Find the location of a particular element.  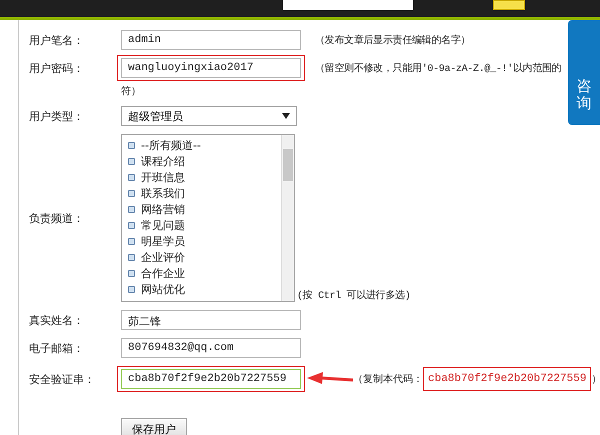

copy-hint: （复制本代码： is located at coordinates (388, 379).